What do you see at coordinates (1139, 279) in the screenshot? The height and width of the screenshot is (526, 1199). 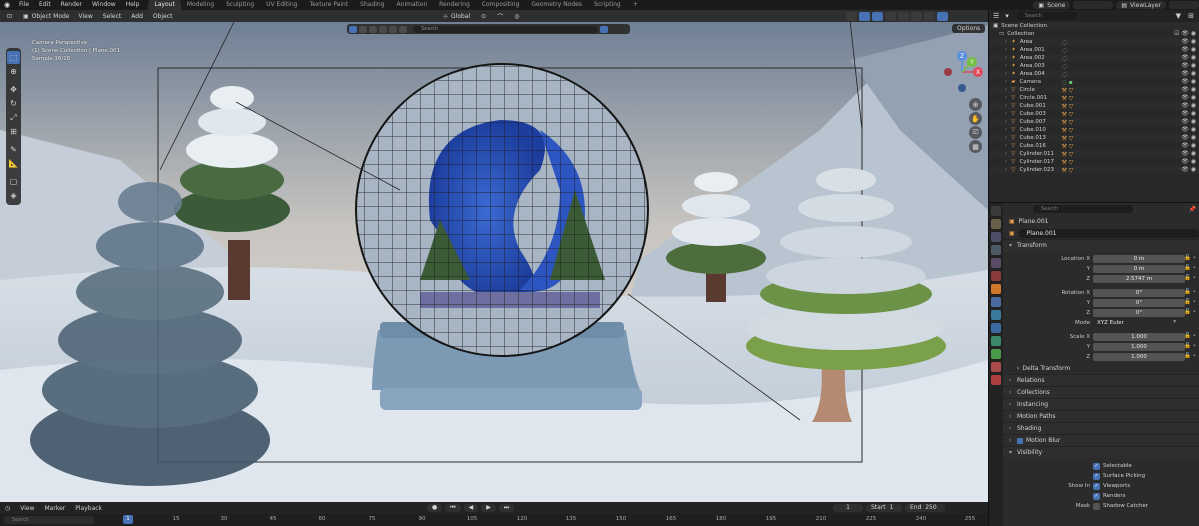 I see `location-z-field: 2.5747 m` at bounding box center [1139, 279].